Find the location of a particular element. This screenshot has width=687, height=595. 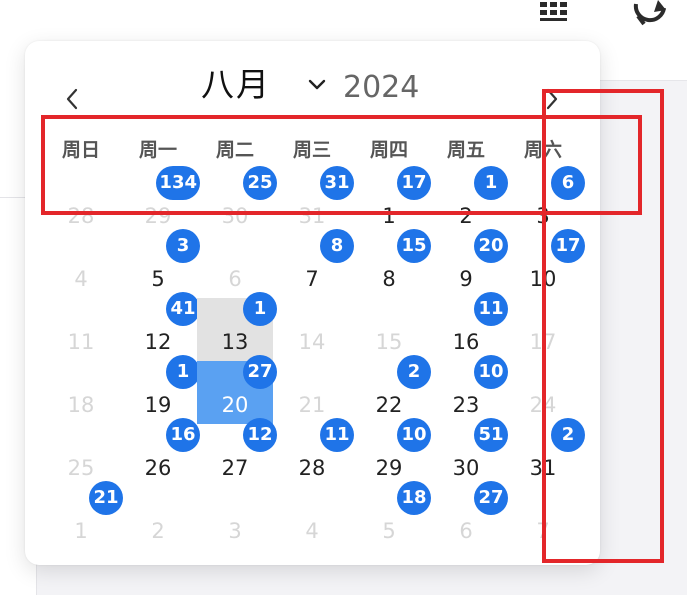

calendar-day: 26 16 is located at coordinates (160, 452).